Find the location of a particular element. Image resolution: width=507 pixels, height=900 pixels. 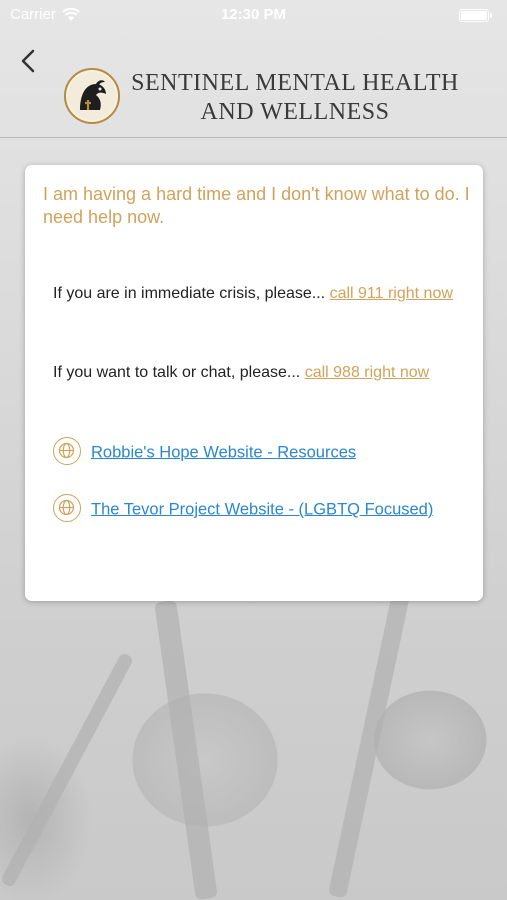

sentinel-logo-icon is located at coordinates (92, 96).